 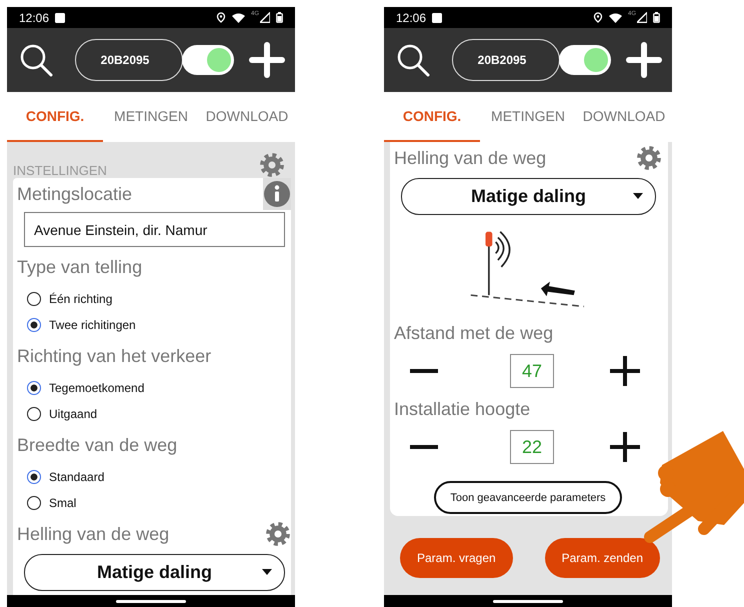 I want to click on action-button: Param. zenden, so click(x=602, y=558).